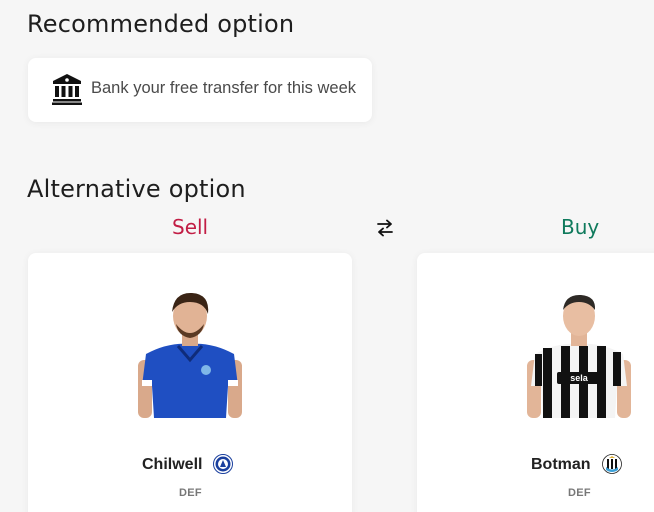 The width and height of the screenshot is (654, 512). Describe the element at coordinates (561, 464) in the screenshot. I see `buy-player-name: Botman` at that location.